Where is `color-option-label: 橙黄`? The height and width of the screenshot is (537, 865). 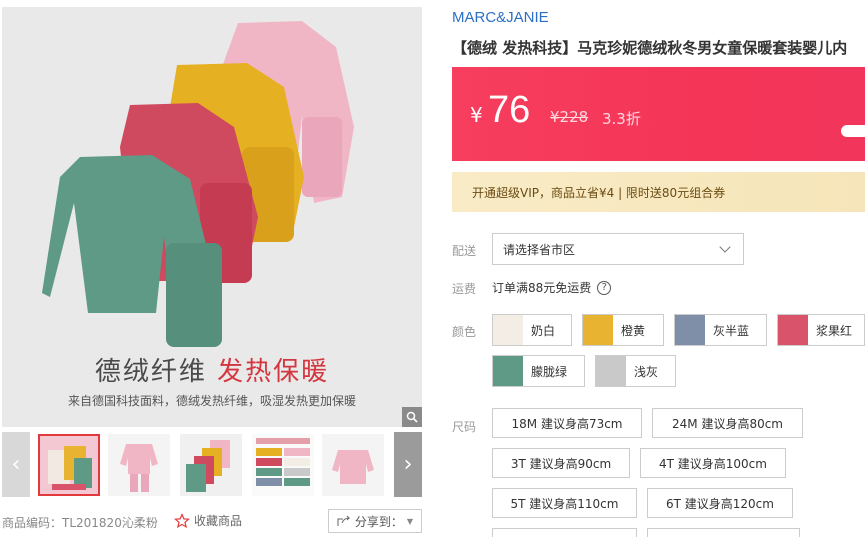 color-option-label: 橙黄 is located at coordinates (633, 330).